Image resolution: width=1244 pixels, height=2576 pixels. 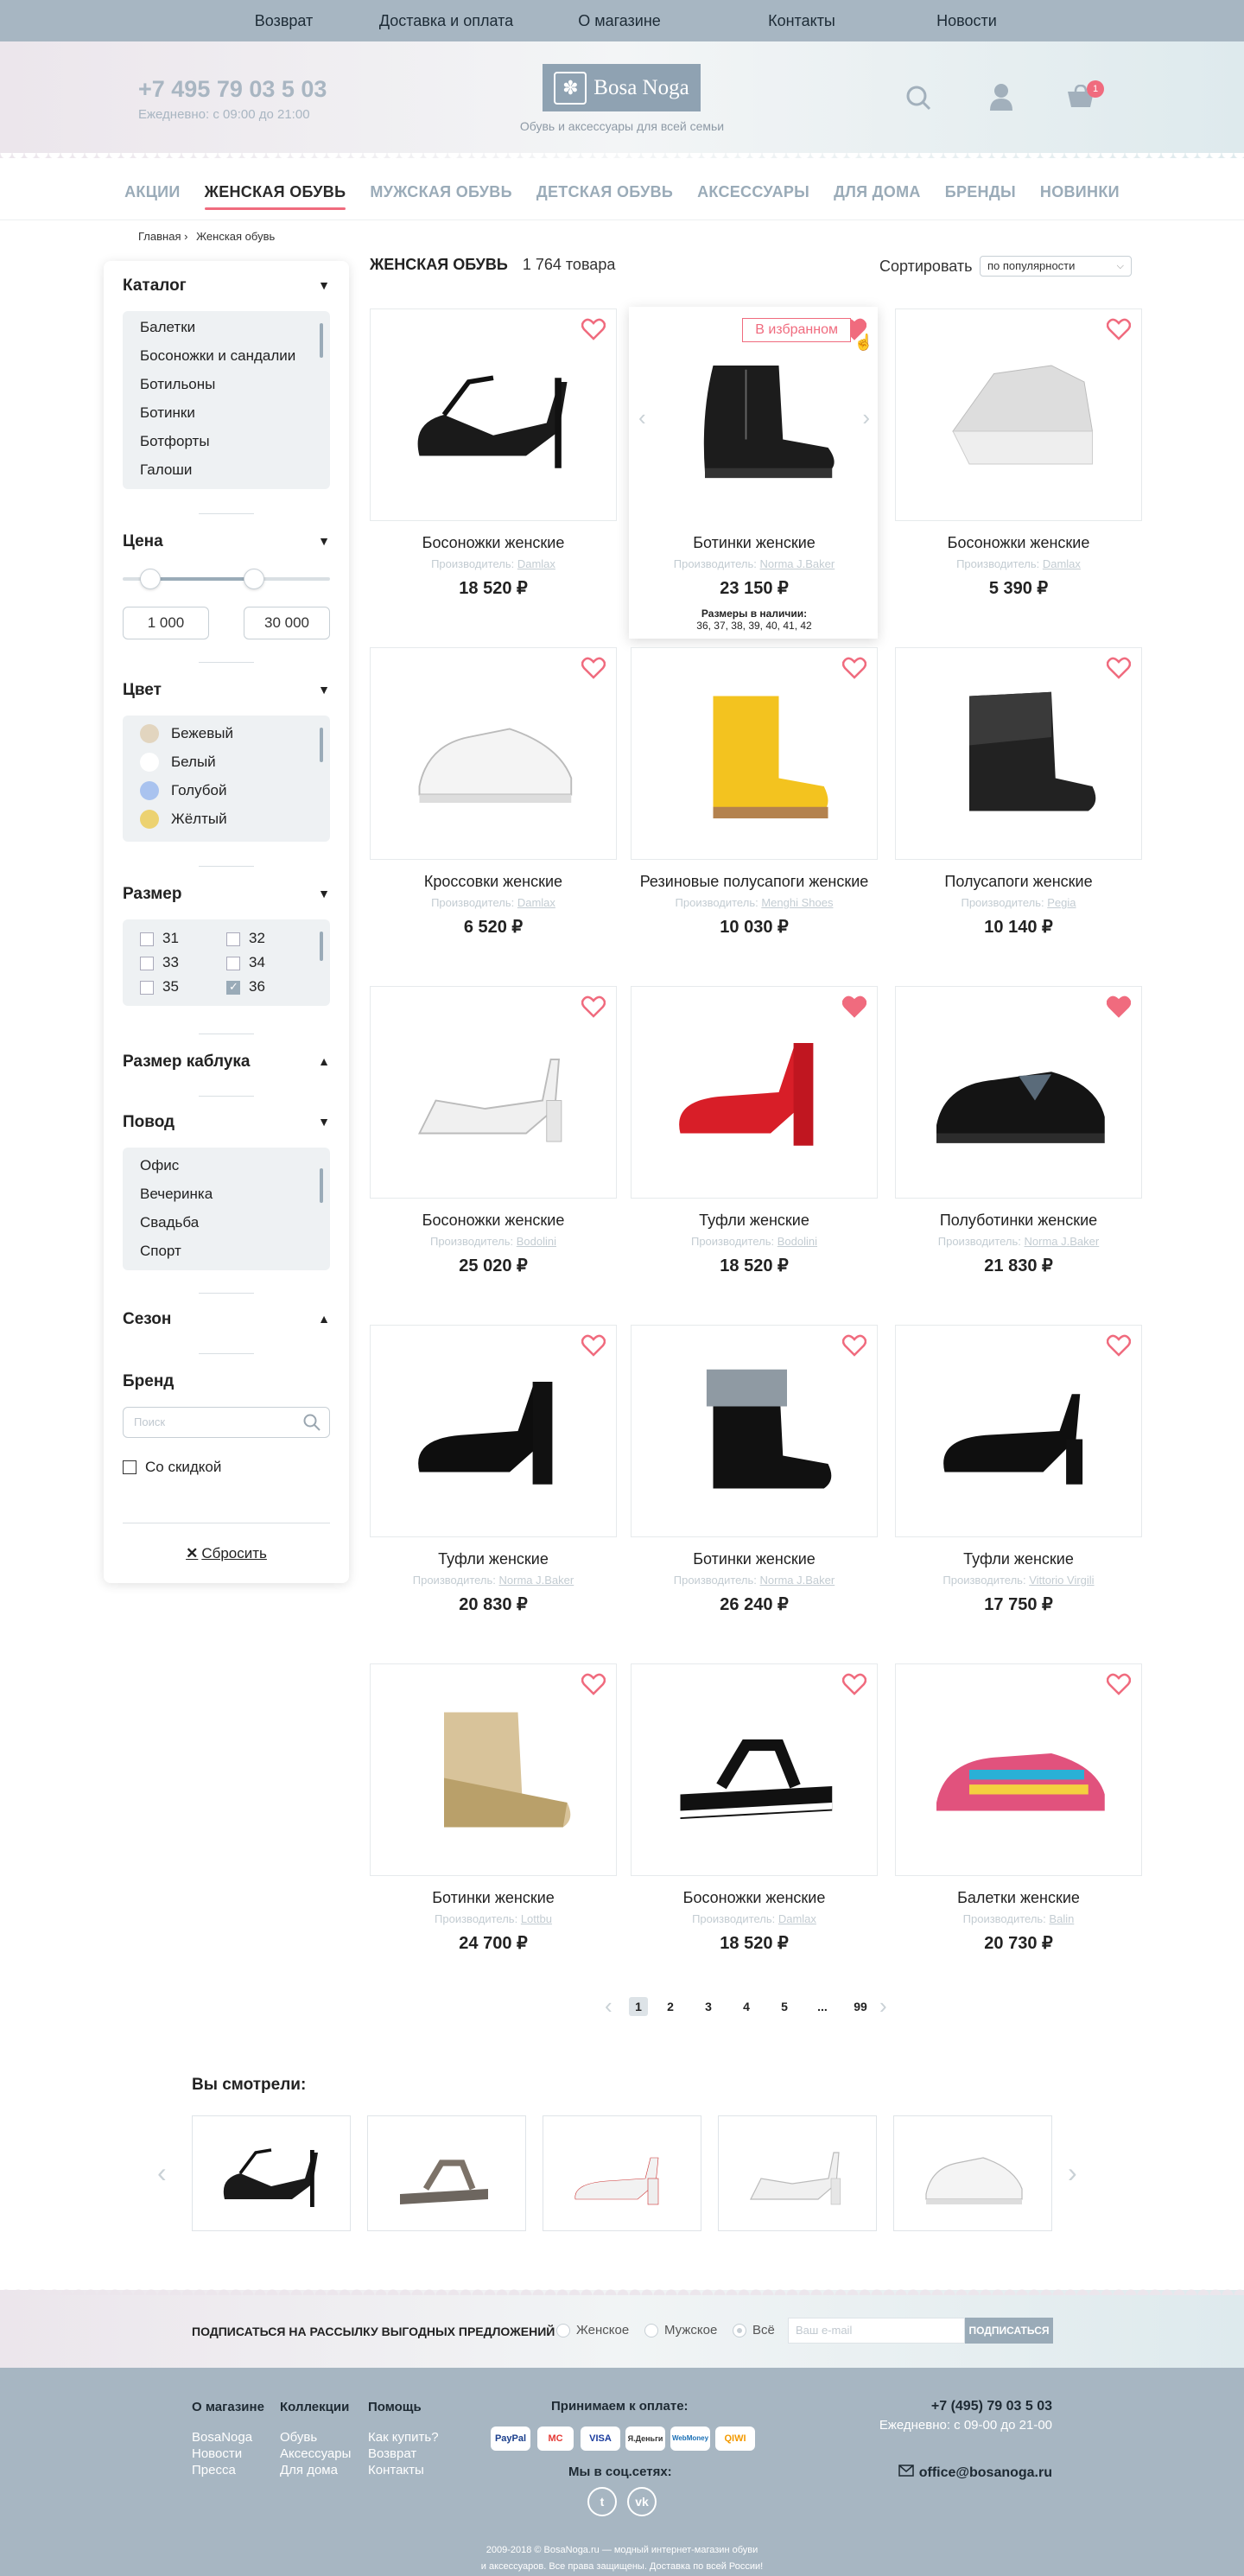 What do you see at coordinates (129, 1467) in the screenshot?
I see `discount-checkbox` at bounding box center [129, 1467].